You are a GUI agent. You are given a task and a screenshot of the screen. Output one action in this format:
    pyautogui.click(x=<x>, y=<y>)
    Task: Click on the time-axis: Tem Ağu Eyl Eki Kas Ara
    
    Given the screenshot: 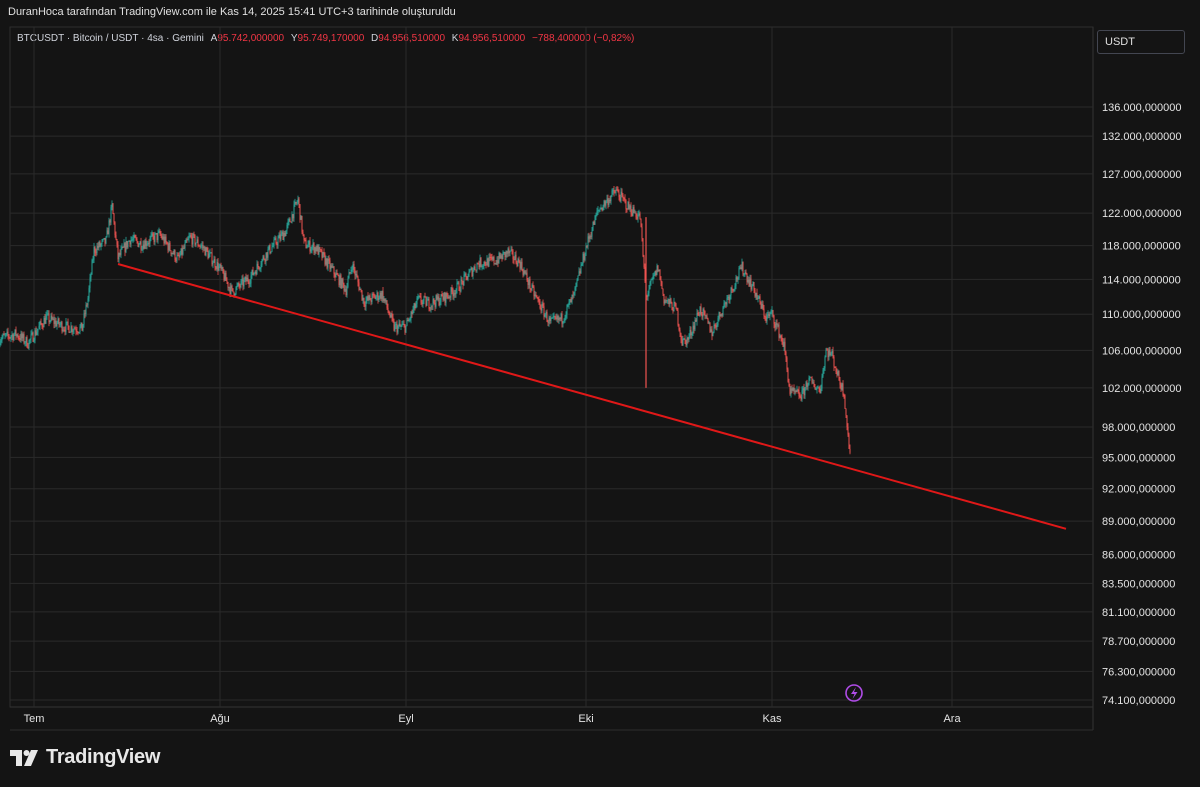 What is the action you would take?
    pyautogui.click(x=493, y=719)
    